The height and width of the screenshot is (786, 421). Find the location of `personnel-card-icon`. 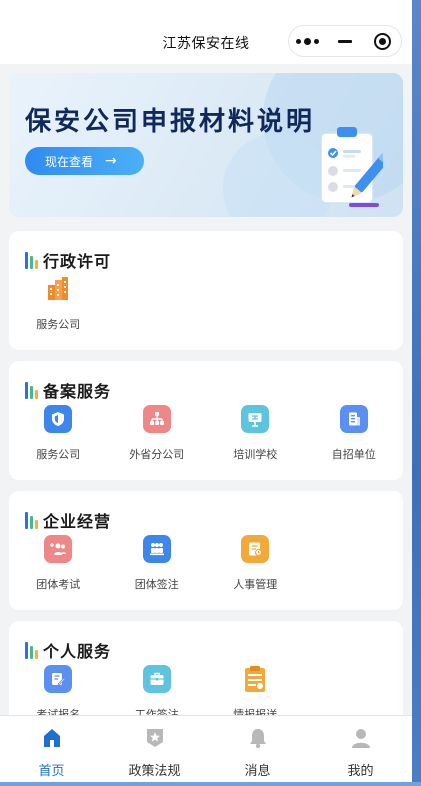

personnel-card-icon is located at coordinates (255, 549).